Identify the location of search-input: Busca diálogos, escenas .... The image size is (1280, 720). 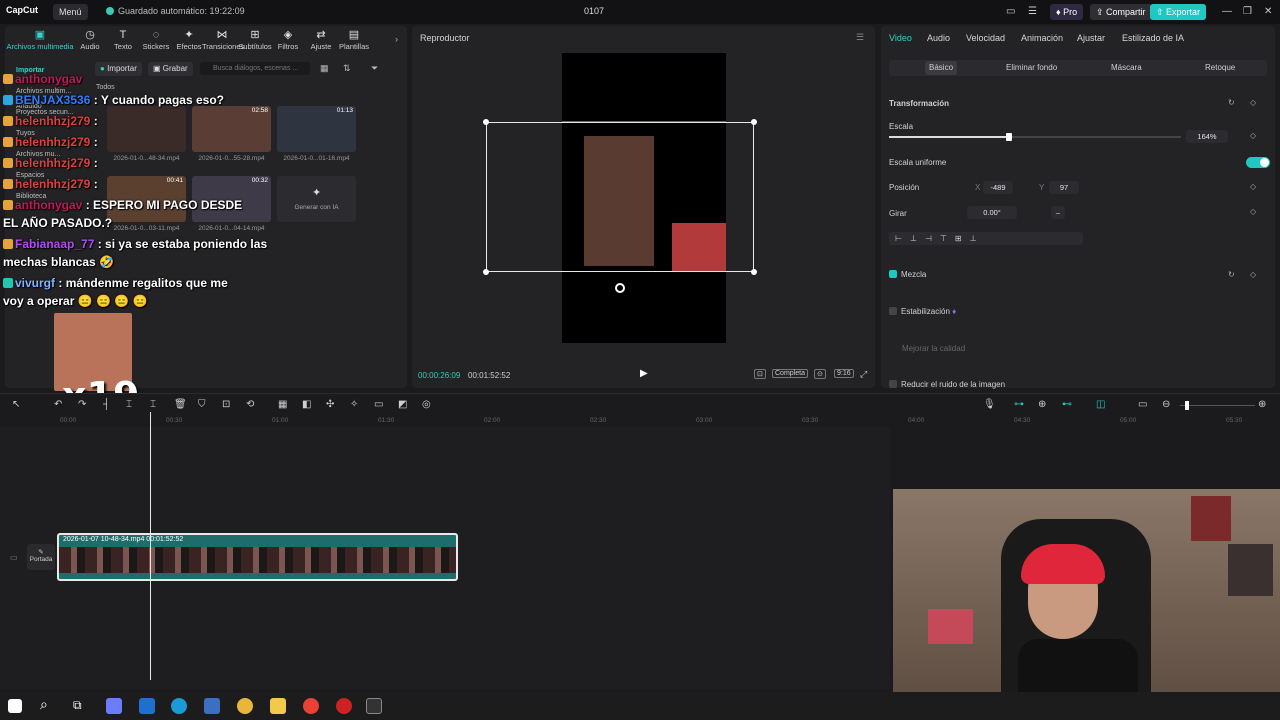
(255, 68).